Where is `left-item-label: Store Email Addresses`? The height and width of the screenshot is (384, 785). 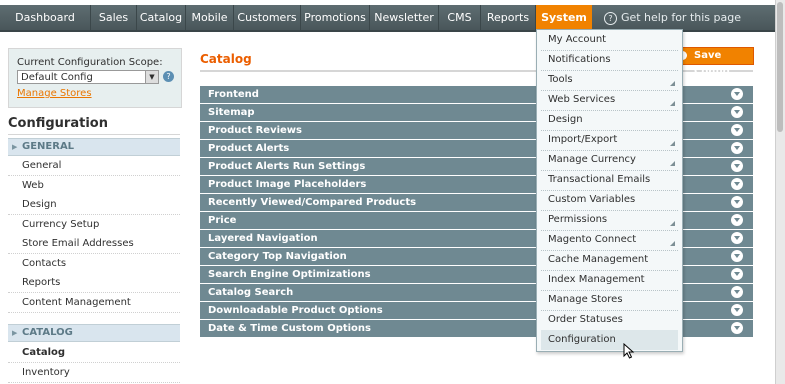 left-item-label: Store Email Addresses is located at coordinates (78, 243).